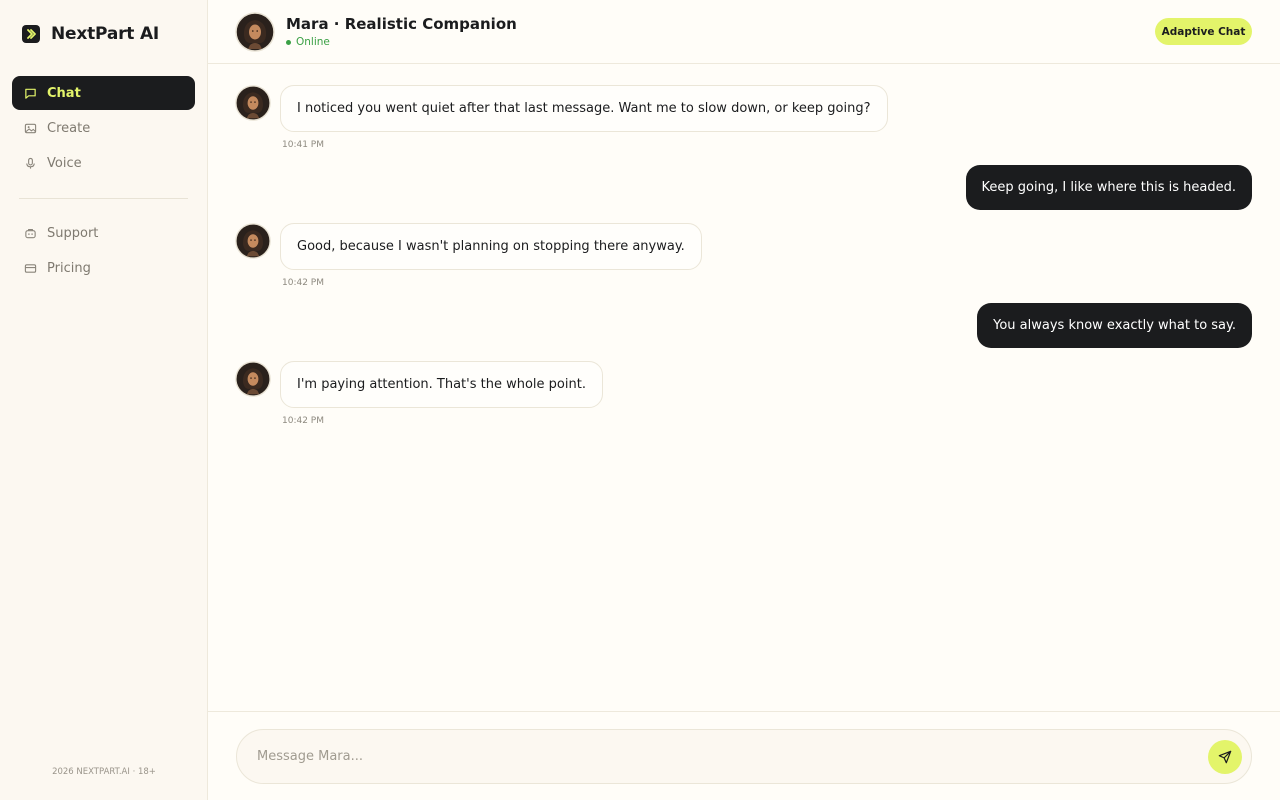  I want to click on message-input, so click(722, 756).